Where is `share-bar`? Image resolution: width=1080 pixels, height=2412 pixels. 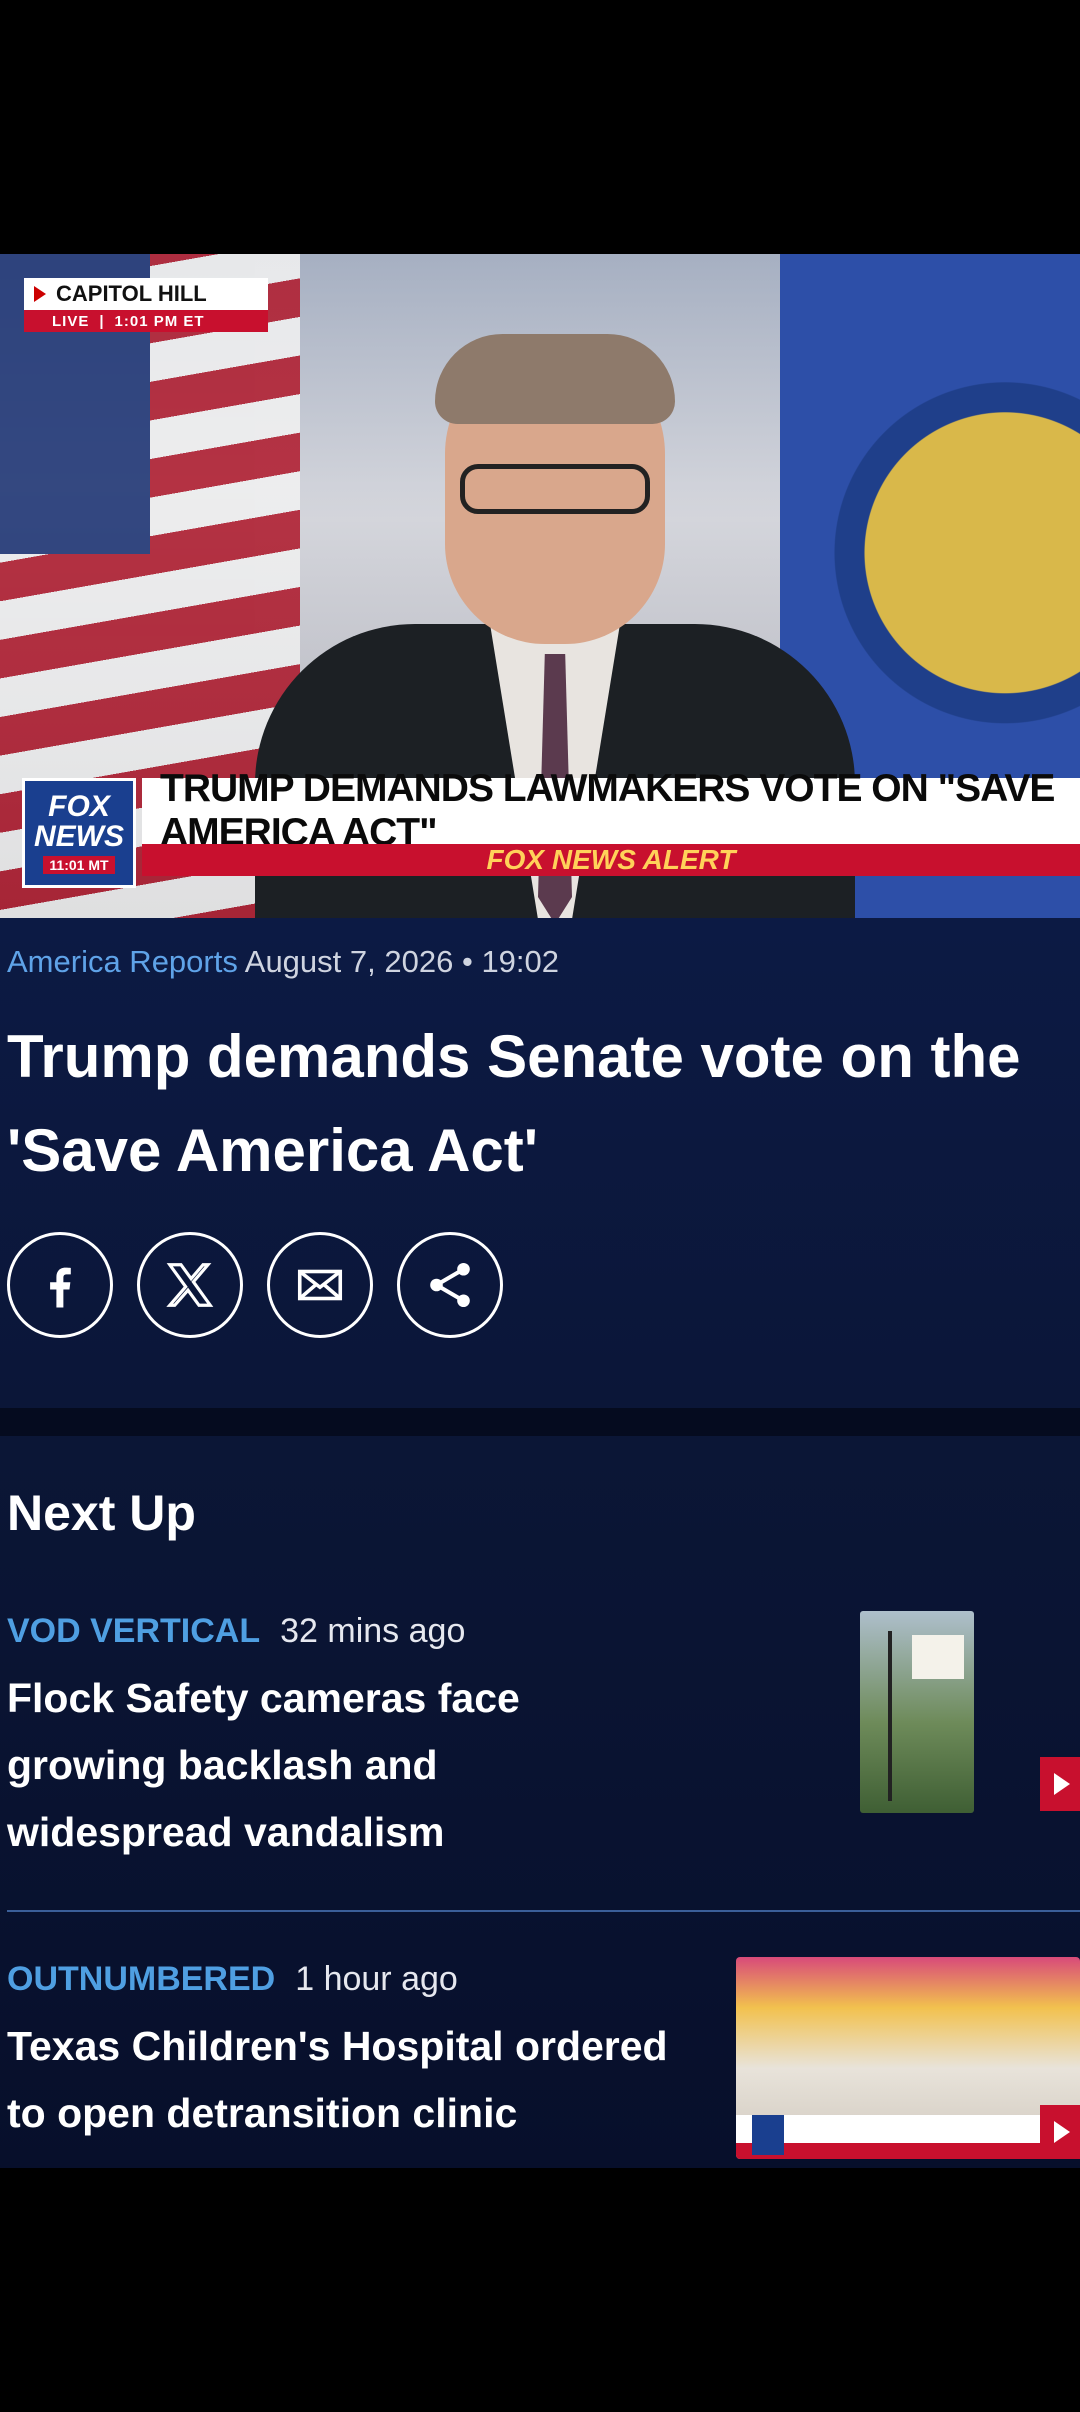
share-bar is located at coordinates (255, 1285).